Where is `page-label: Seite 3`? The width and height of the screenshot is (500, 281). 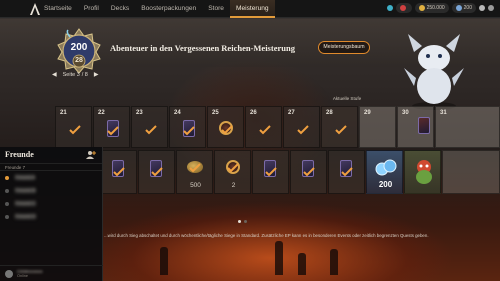
page-label: Seite 3 is located at coordinates (71, 74).